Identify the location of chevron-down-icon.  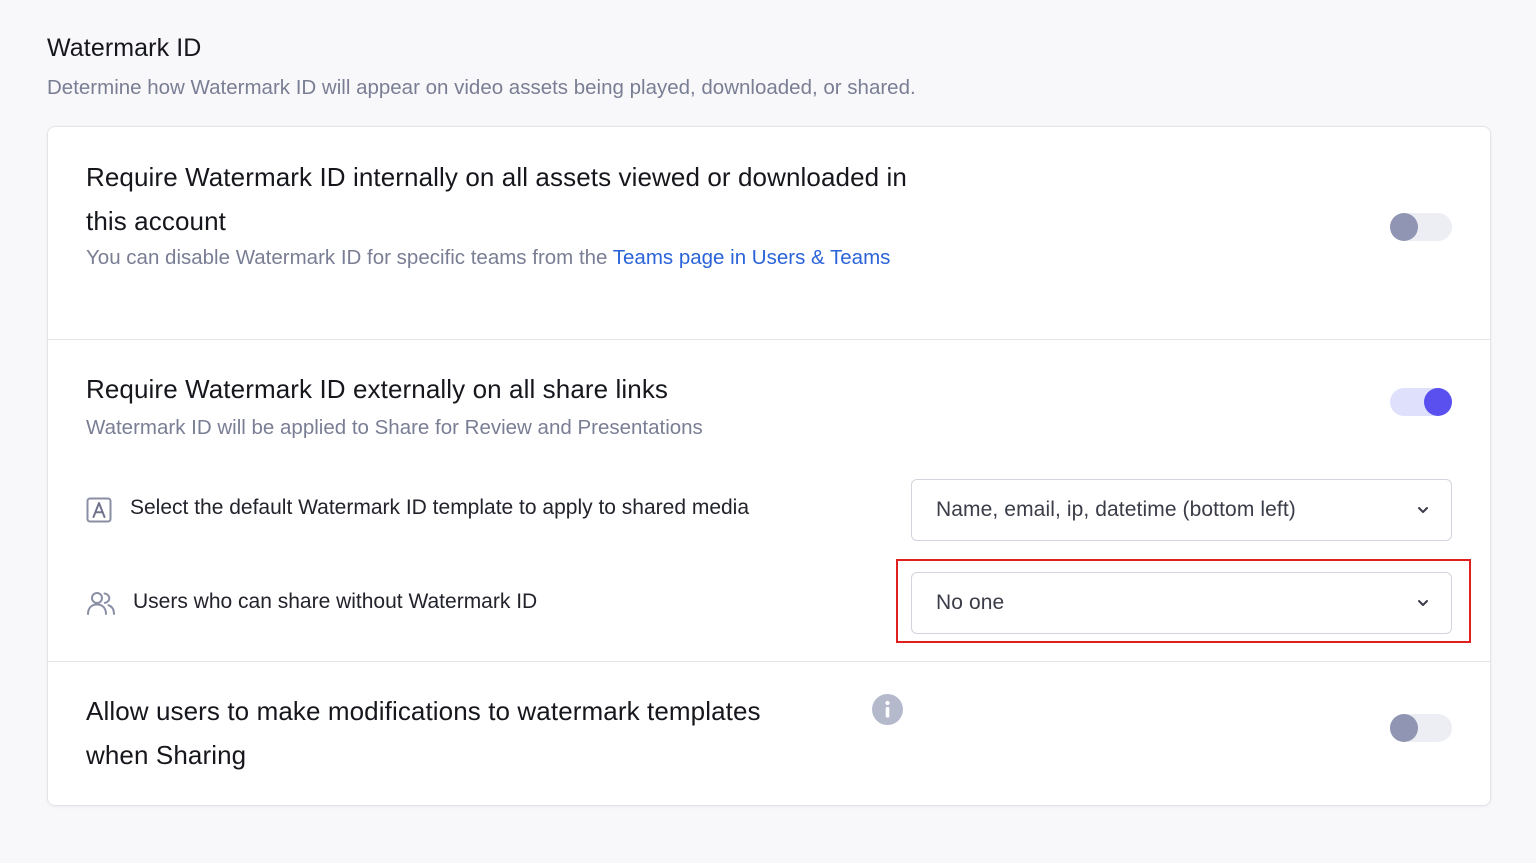
(1423, 510).